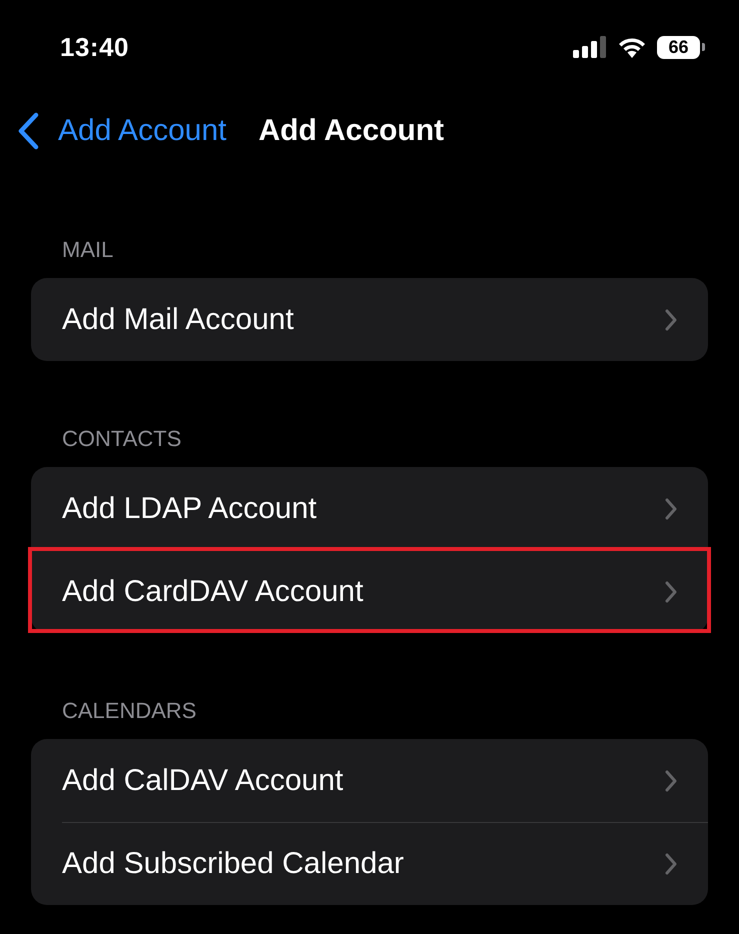 This screenshot has height=934, width=739. What do you see at coordinates (369, 780) in the screenshot?
I see `settings-row: Add CalDAV Account` at bounding box center [369, 780].